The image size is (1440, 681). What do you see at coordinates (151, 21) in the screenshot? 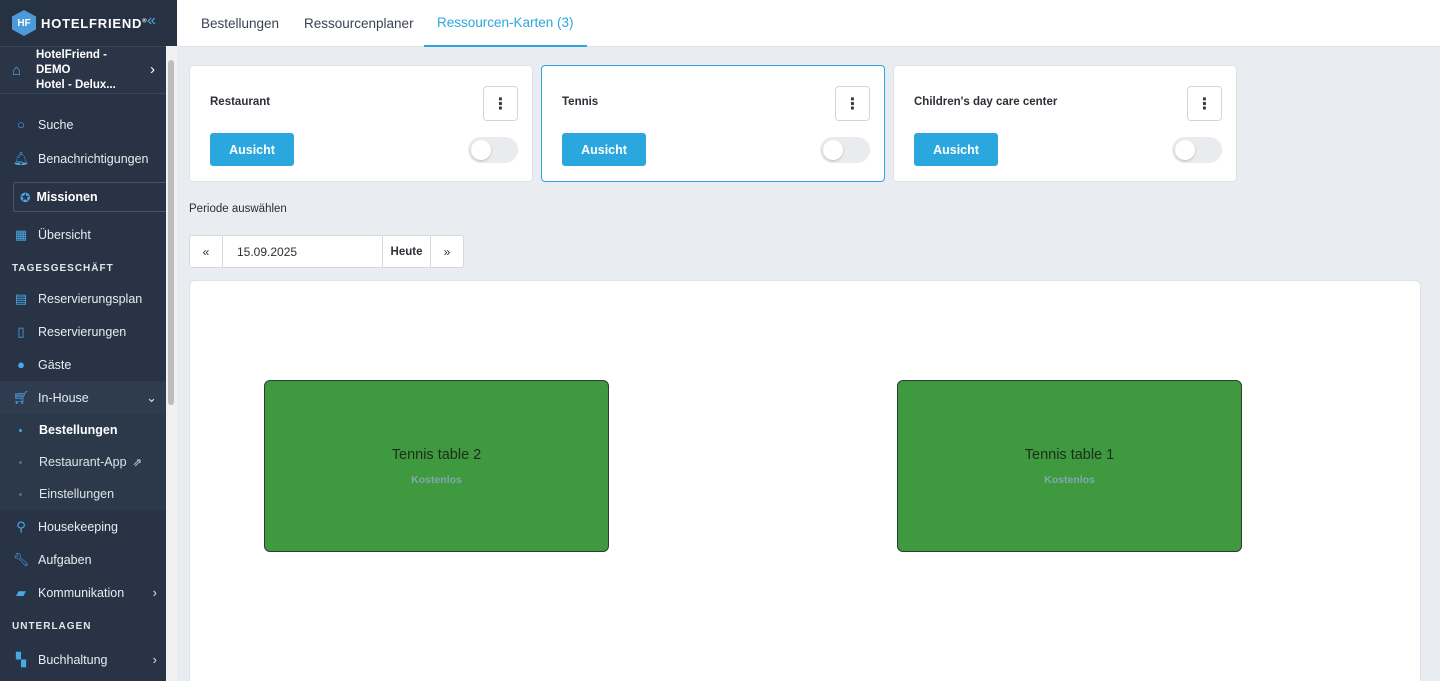
I see `collapse-sidebar-icon: «` at bounding box center [151, 21].